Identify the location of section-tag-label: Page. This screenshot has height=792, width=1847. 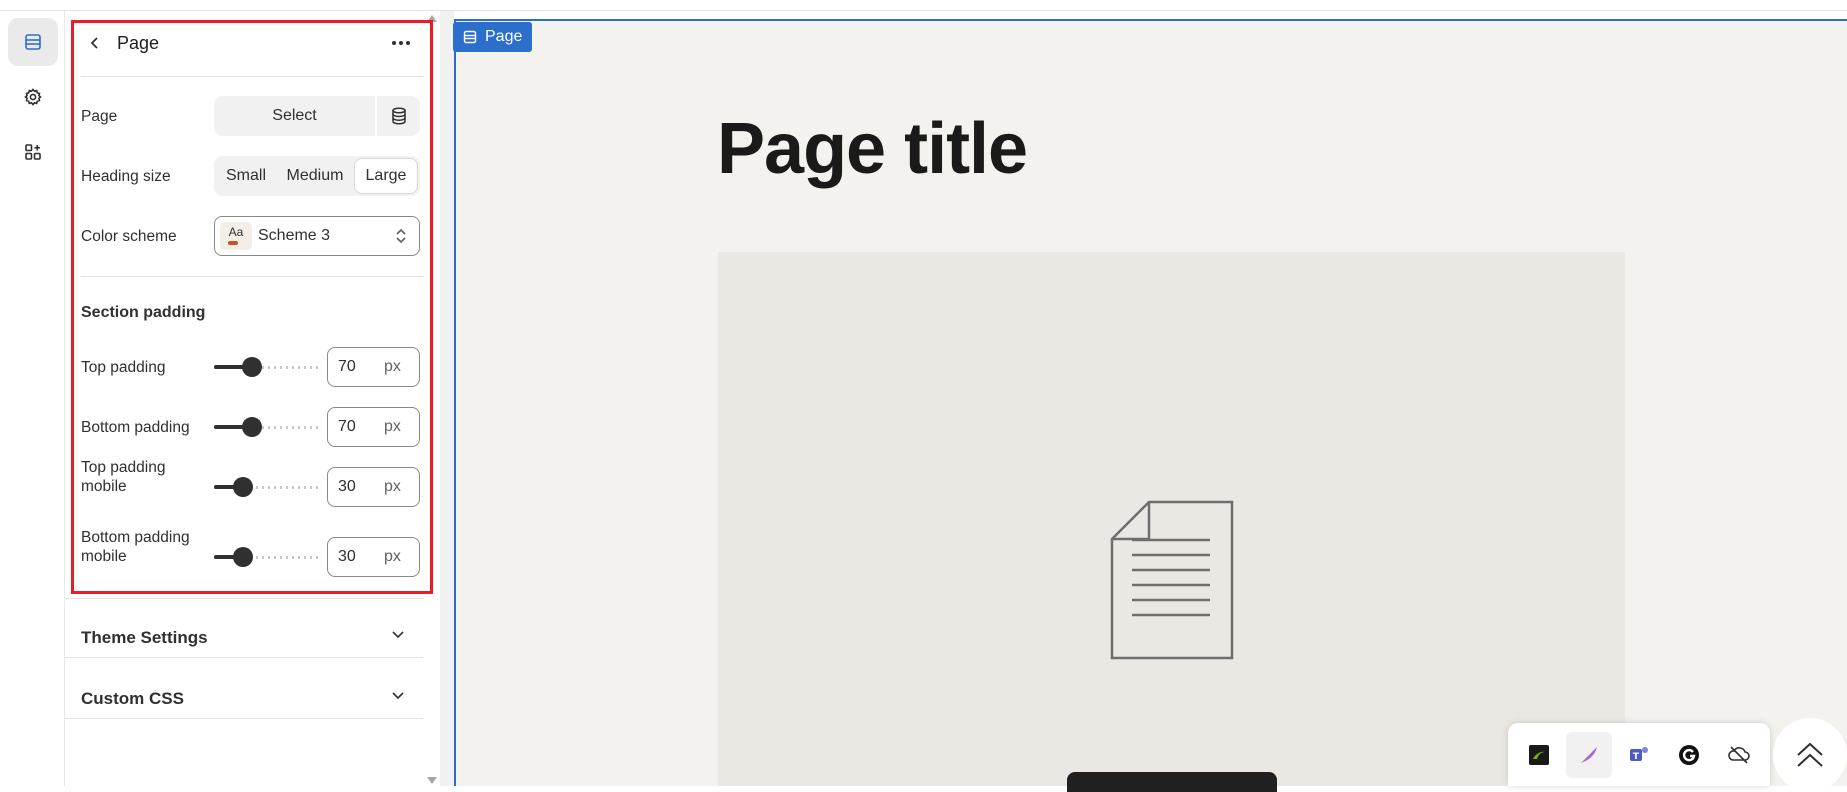
(504, 36).